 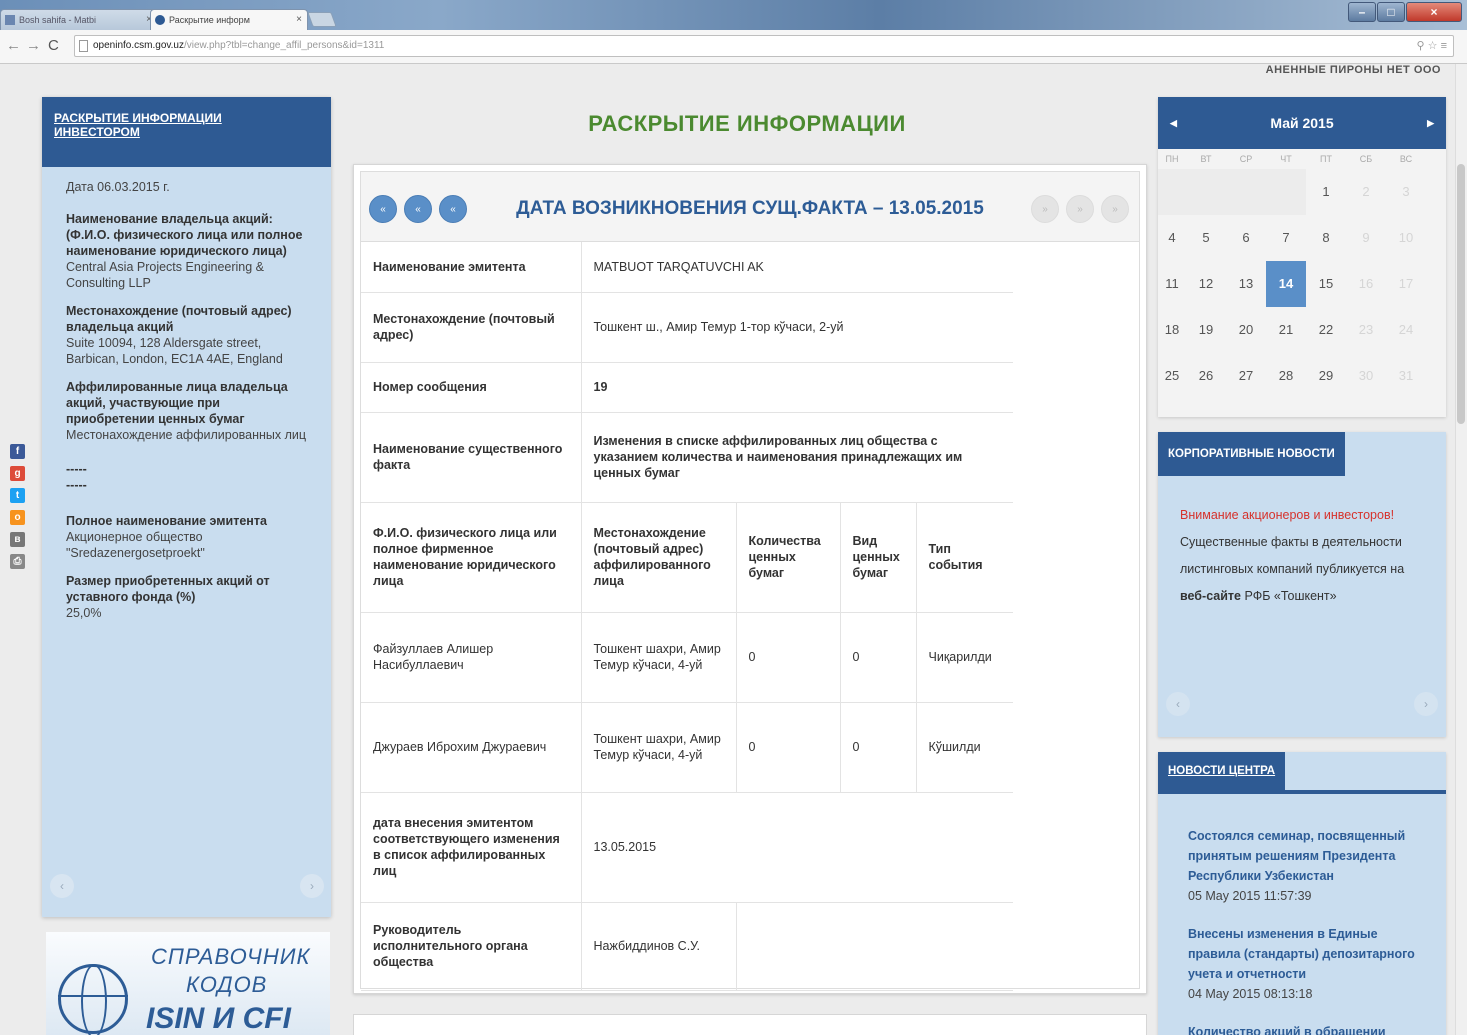 What do you see at coordinates (1080, 209) in the screenshot?
I see `next-next-page-button: »` at bounding box center [1080, 209].